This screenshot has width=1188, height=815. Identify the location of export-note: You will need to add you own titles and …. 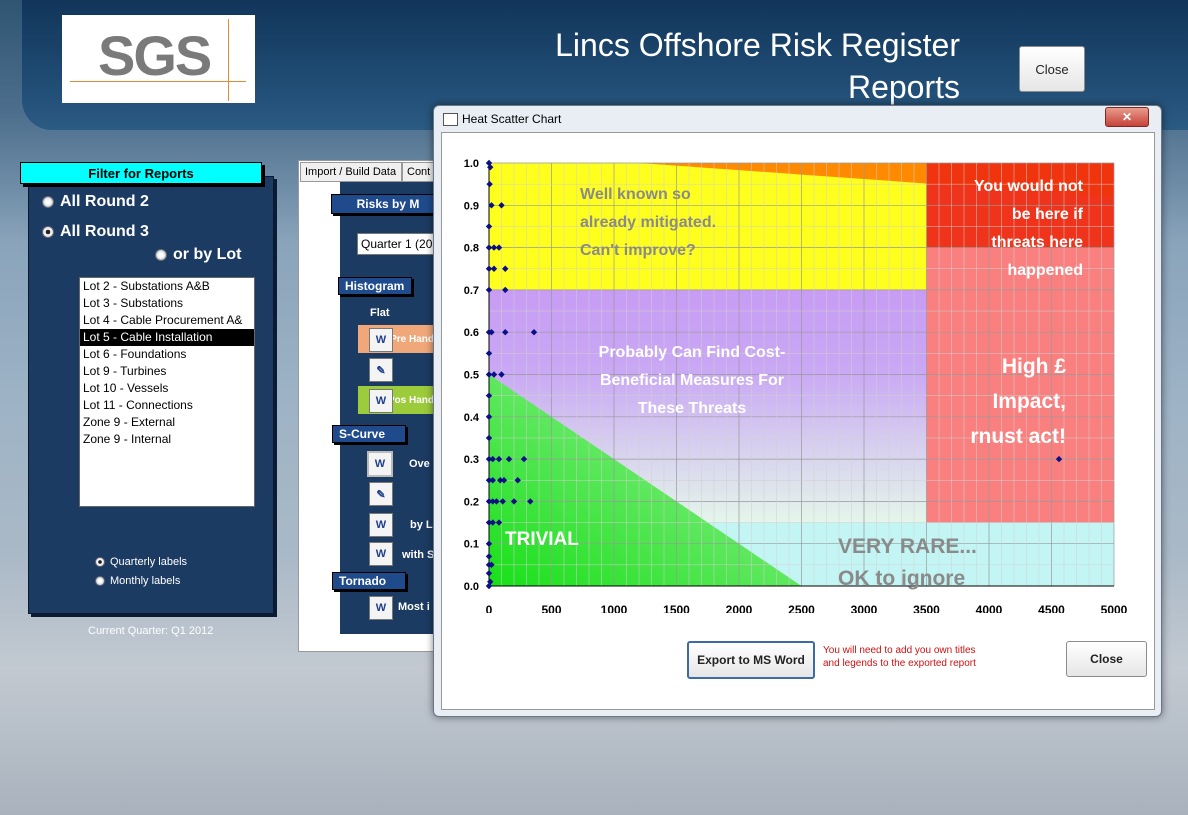
(899, 657).